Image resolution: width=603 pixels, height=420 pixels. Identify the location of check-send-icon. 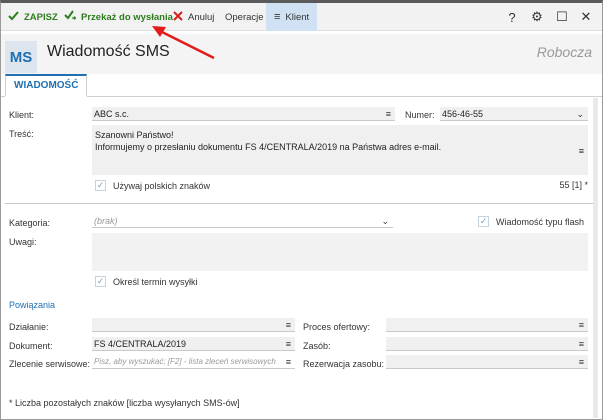
(70, 17).